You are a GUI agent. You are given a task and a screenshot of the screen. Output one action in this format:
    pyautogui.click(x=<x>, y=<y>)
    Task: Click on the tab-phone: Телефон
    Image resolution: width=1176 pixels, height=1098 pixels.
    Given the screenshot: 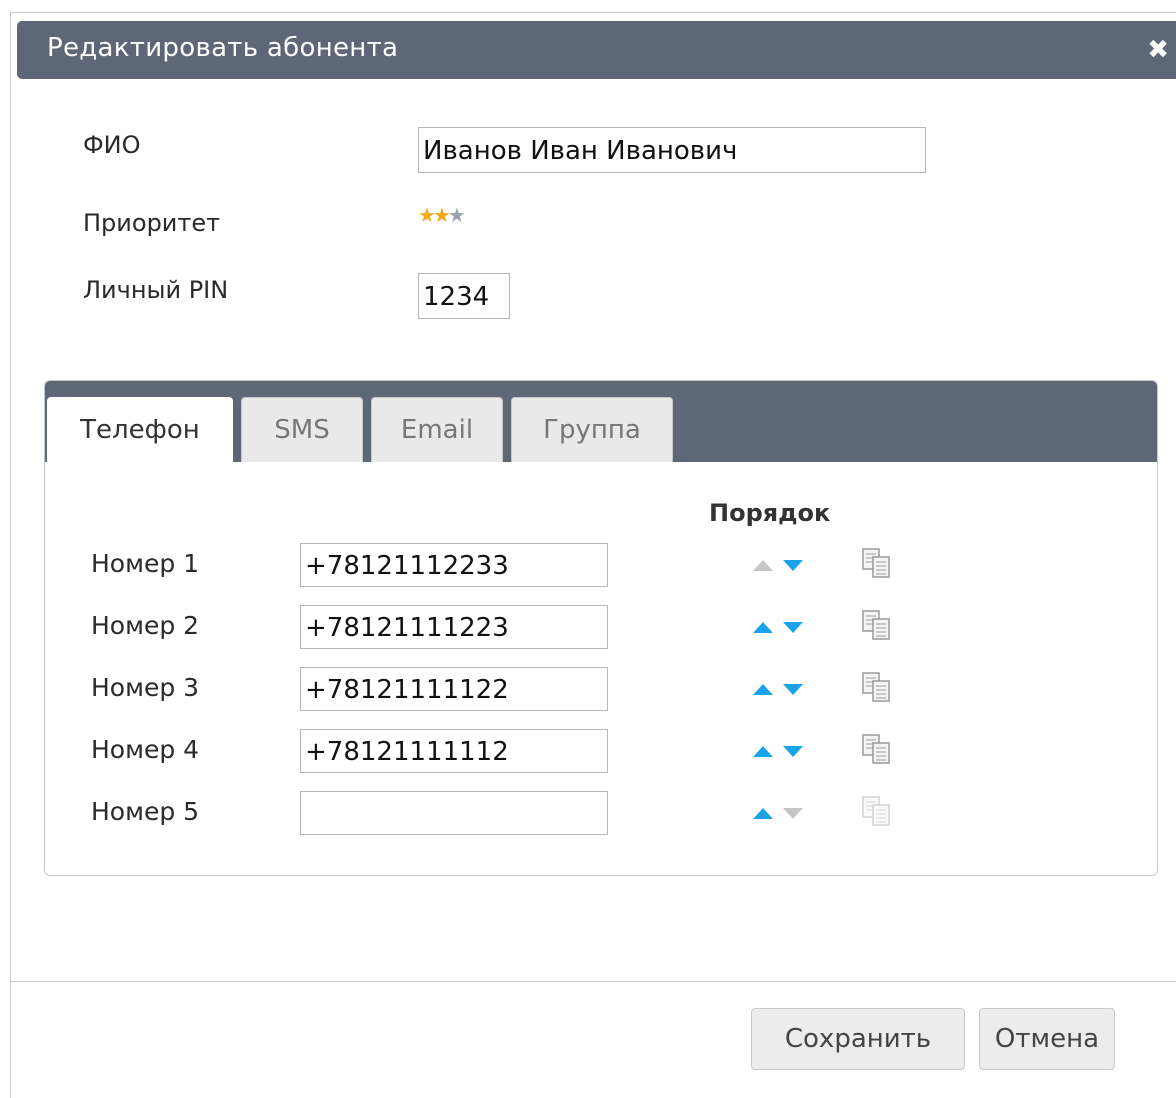 What is the action you would take?
    pyautogui.click(x=140, y=430)
    